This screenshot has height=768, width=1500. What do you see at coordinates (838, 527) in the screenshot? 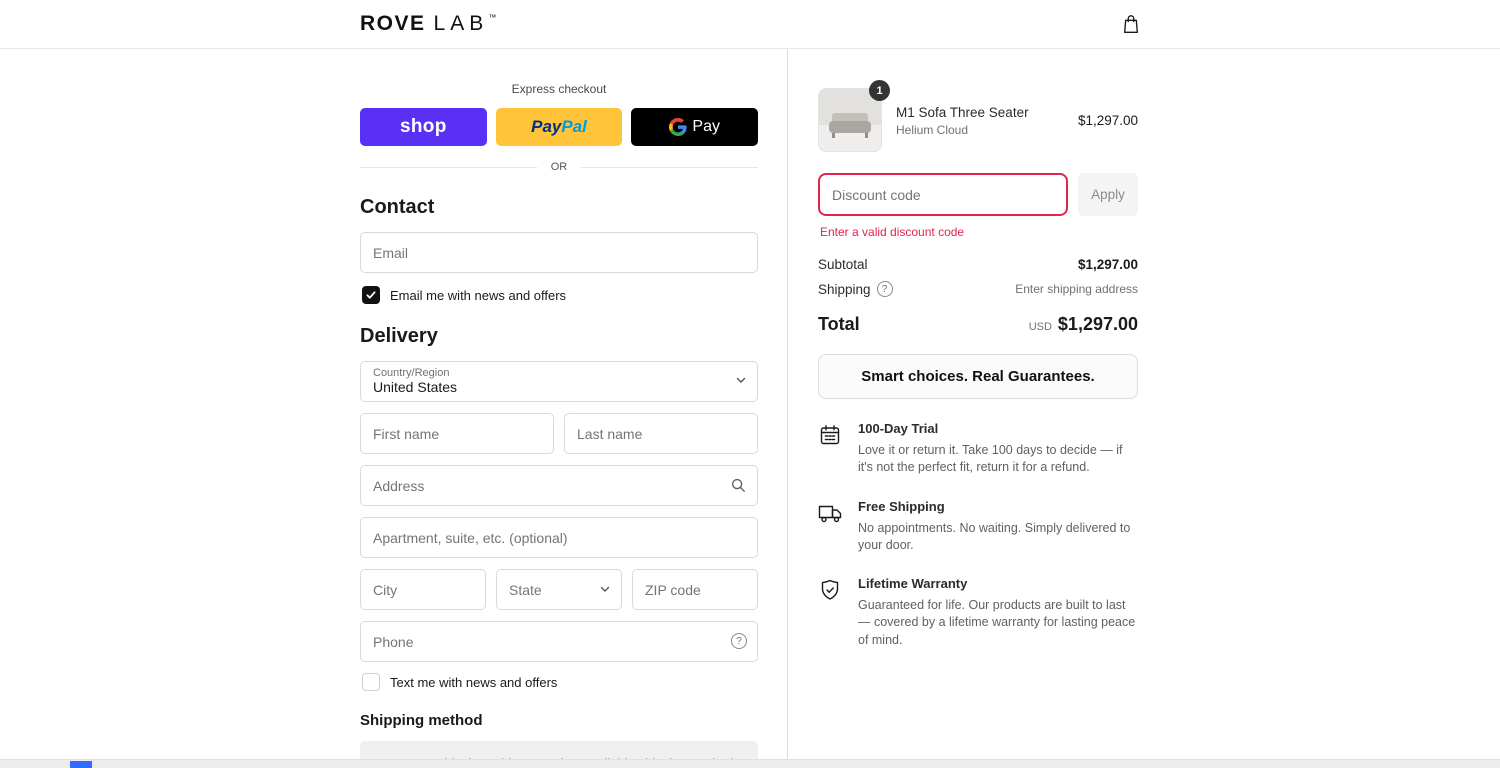
I see `truck-icon` at bounding box center [838, 527].